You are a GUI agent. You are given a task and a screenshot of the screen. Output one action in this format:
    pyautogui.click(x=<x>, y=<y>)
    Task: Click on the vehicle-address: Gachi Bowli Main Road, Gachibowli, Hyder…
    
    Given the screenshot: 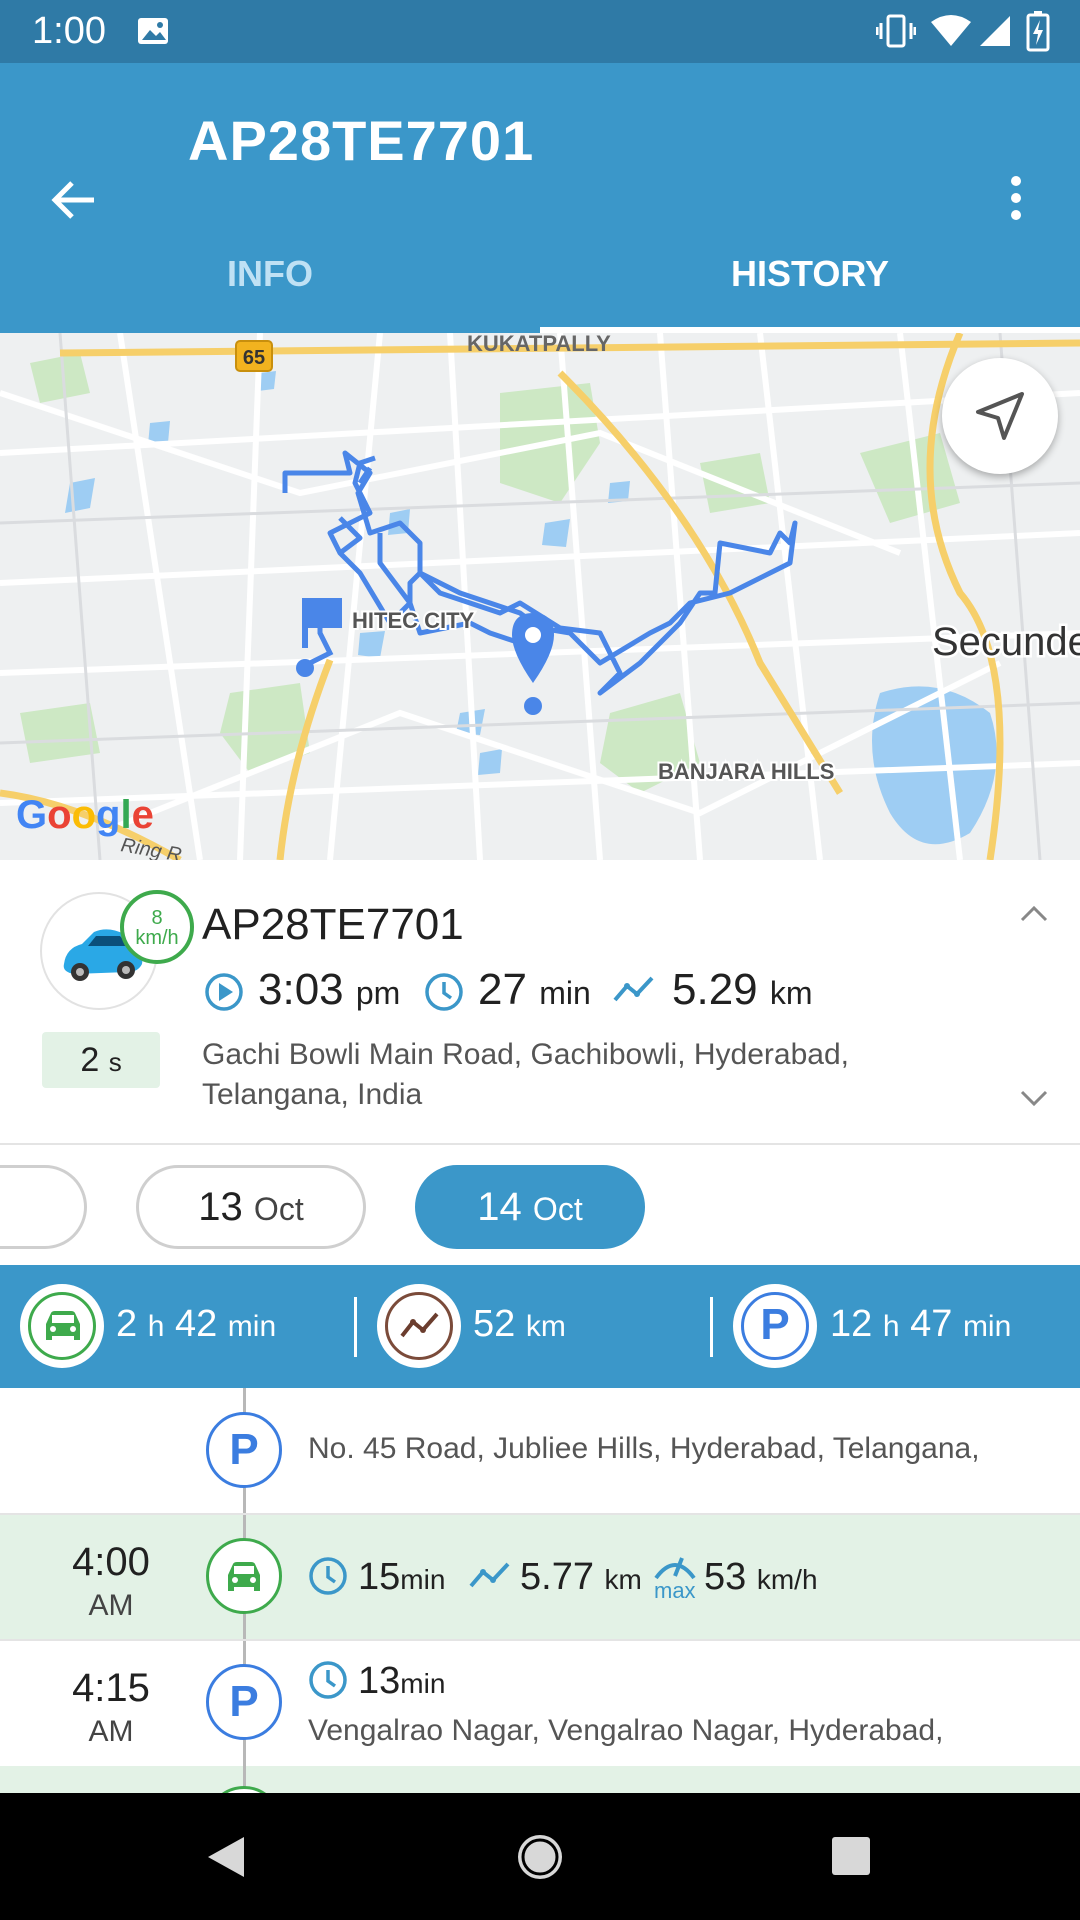 What is the action you would take?
    pyautogui.click(x=525, y=1074)
    